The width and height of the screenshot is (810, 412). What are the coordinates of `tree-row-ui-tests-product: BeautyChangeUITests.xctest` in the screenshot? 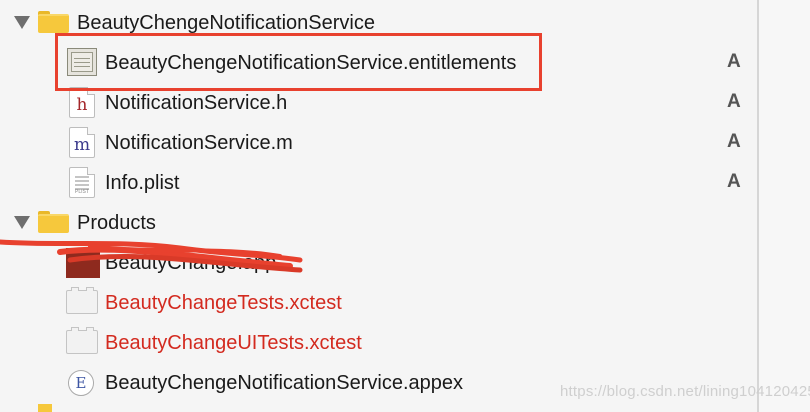 It's located at (378, 342).